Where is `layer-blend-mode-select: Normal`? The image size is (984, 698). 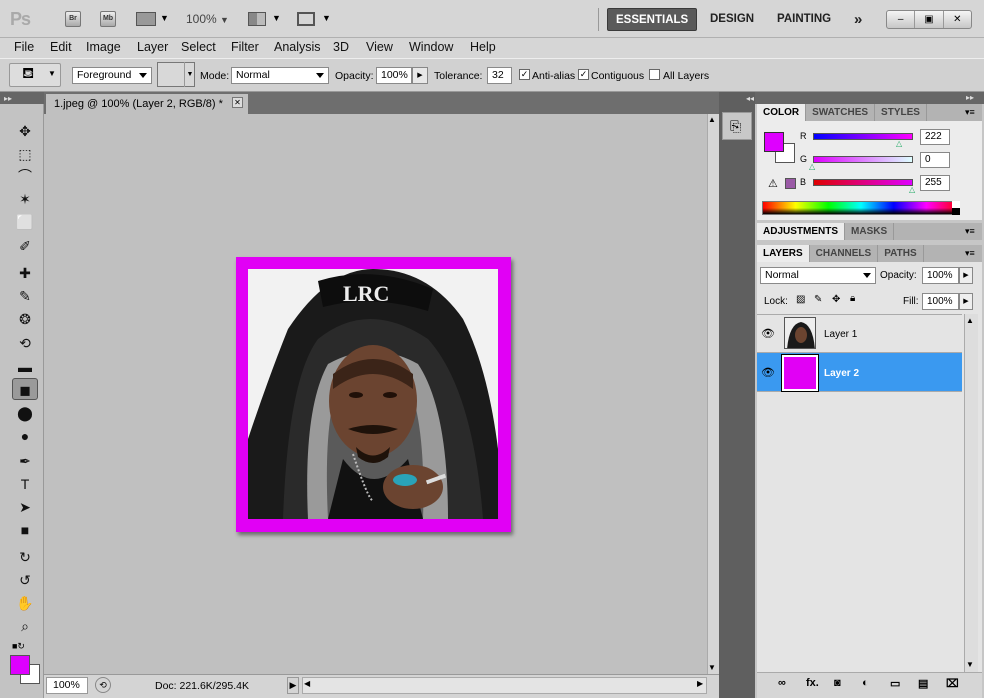
layer-blend-mode-select: Normal is located at coordinates (818, 275).